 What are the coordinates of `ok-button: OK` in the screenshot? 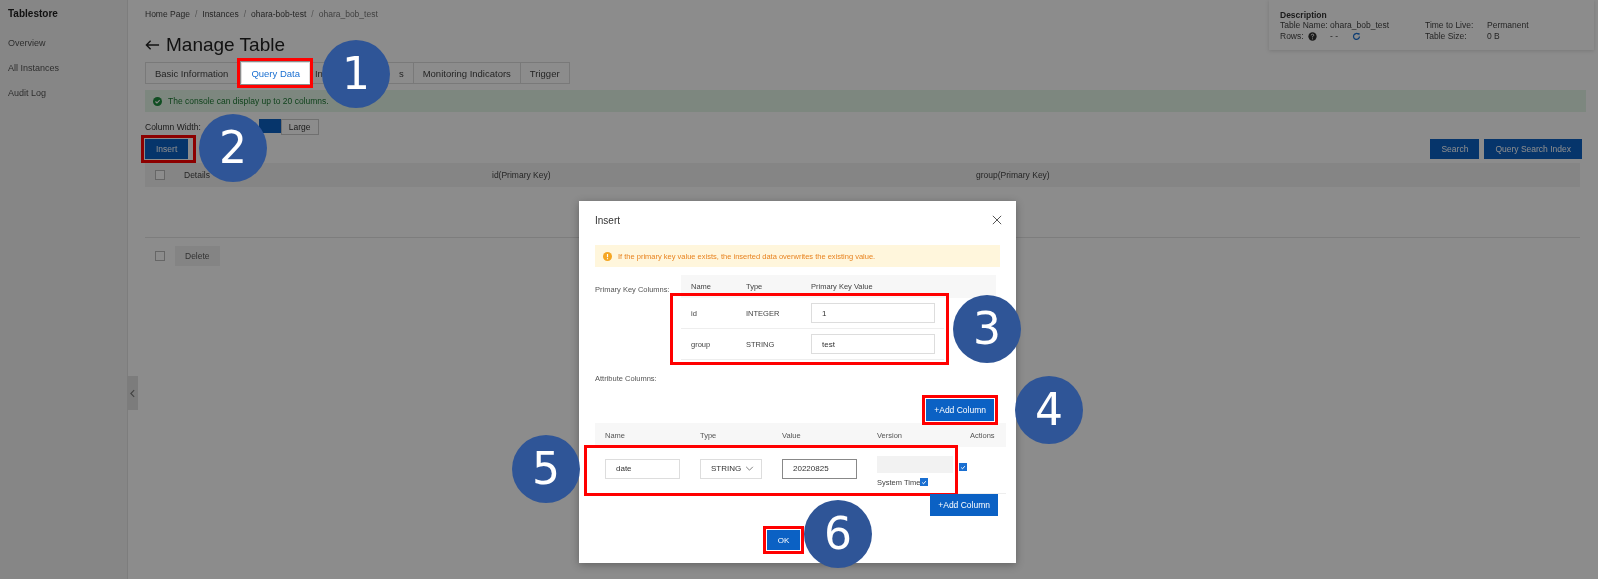 It's located at (783, 540).